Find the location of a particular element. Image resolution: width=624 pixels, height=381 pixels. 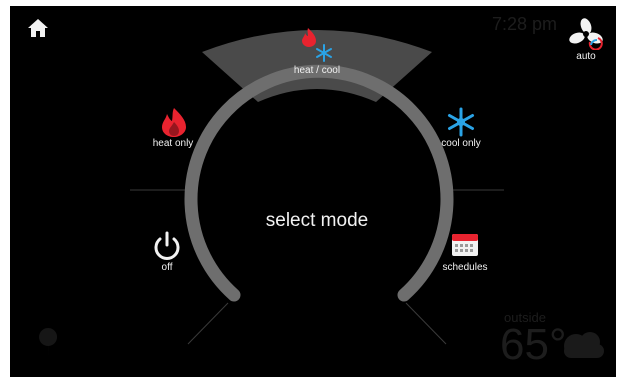

divider-bottom-right is located at coordinates (426, 323).